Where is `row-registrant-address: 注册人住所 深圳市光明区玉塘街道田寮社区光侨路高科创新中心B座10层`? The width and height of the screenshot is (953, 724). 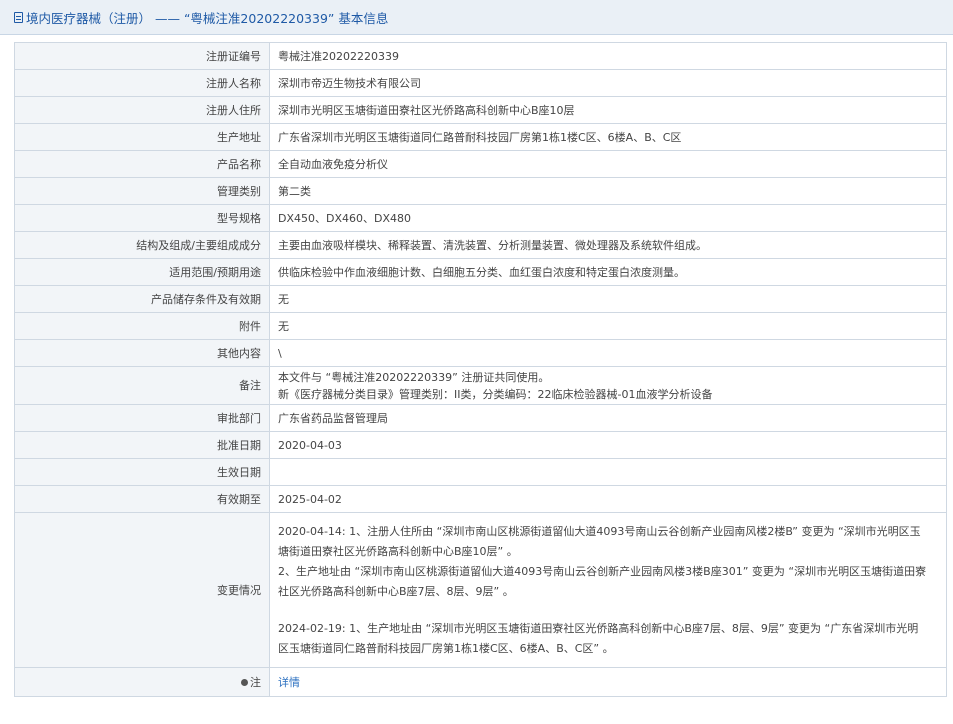 row-registrant-address: 注册人住所 深圳市光明区玉塘街道田寮社区光侨路高科创新中心B座10层 is located at coordinates (480, 110).